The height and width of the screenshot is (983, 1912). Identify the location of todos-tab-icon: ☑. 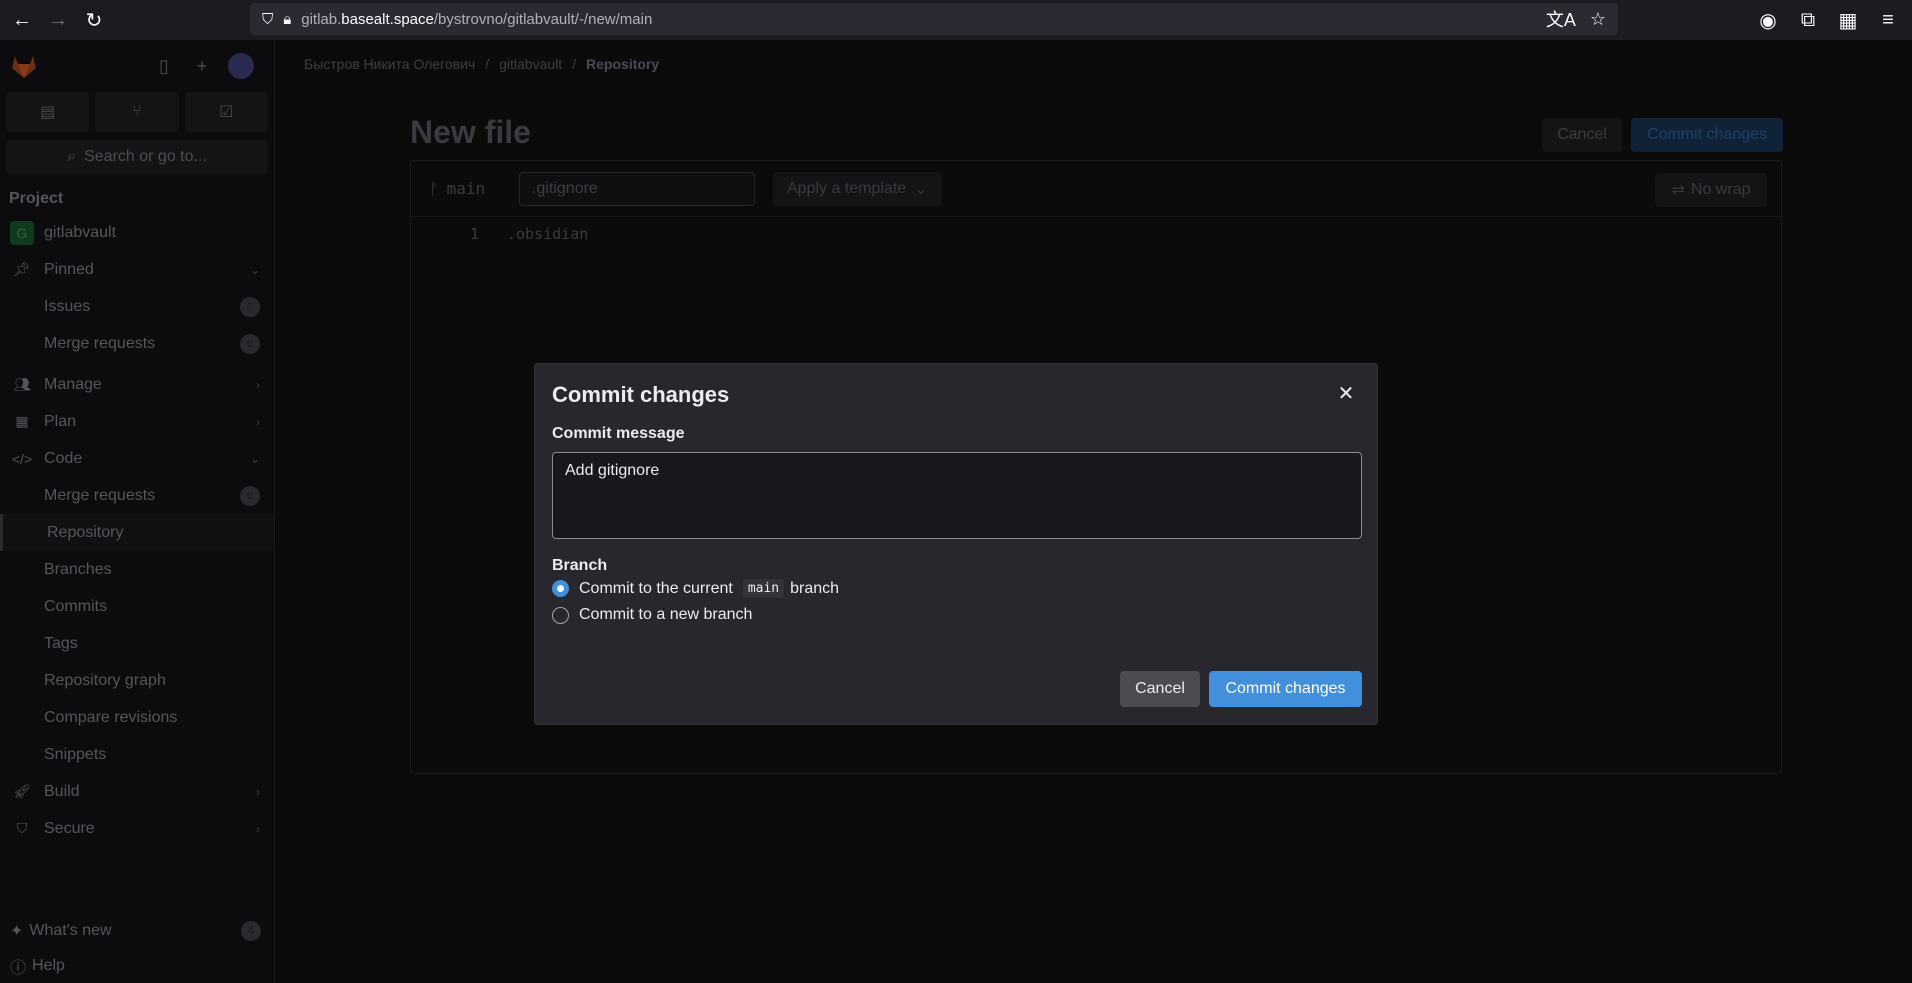
(226, 112).